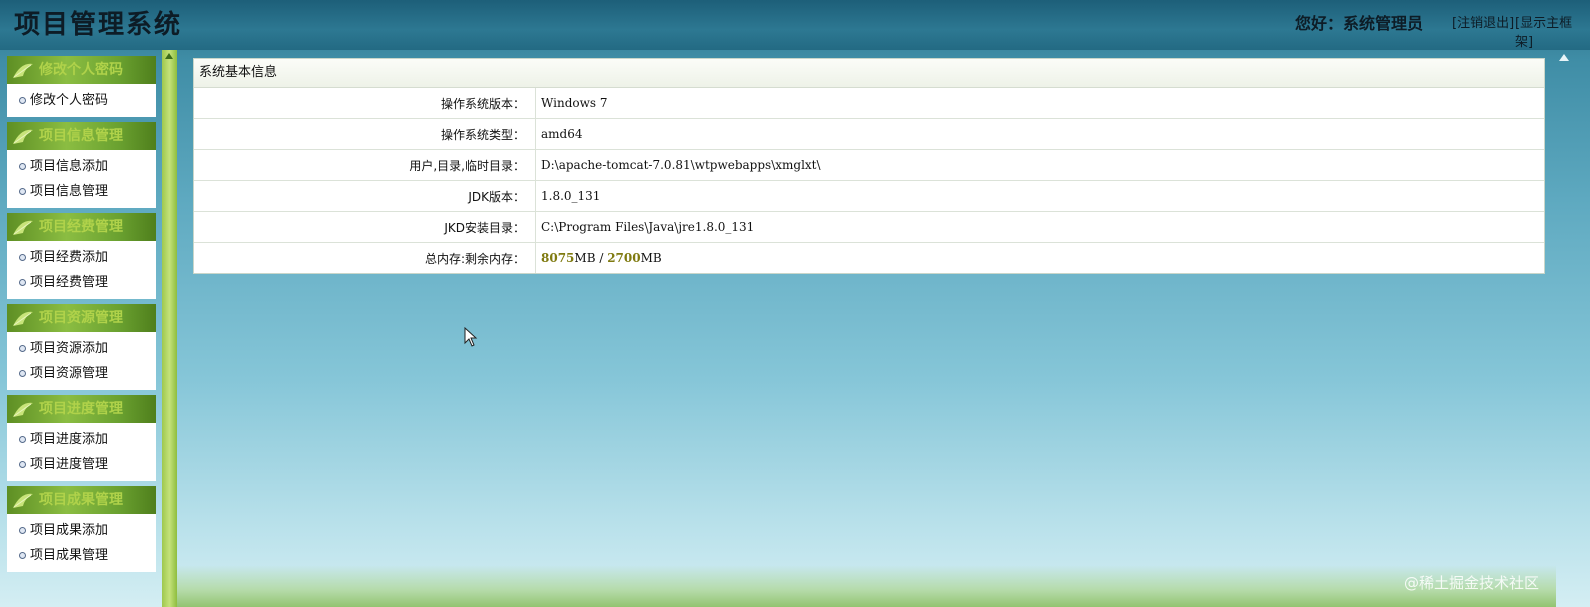 The image size is (1590, 607). I want to click on menu-item-project-resources-manage: 项目资源管理, so click(81, 373).